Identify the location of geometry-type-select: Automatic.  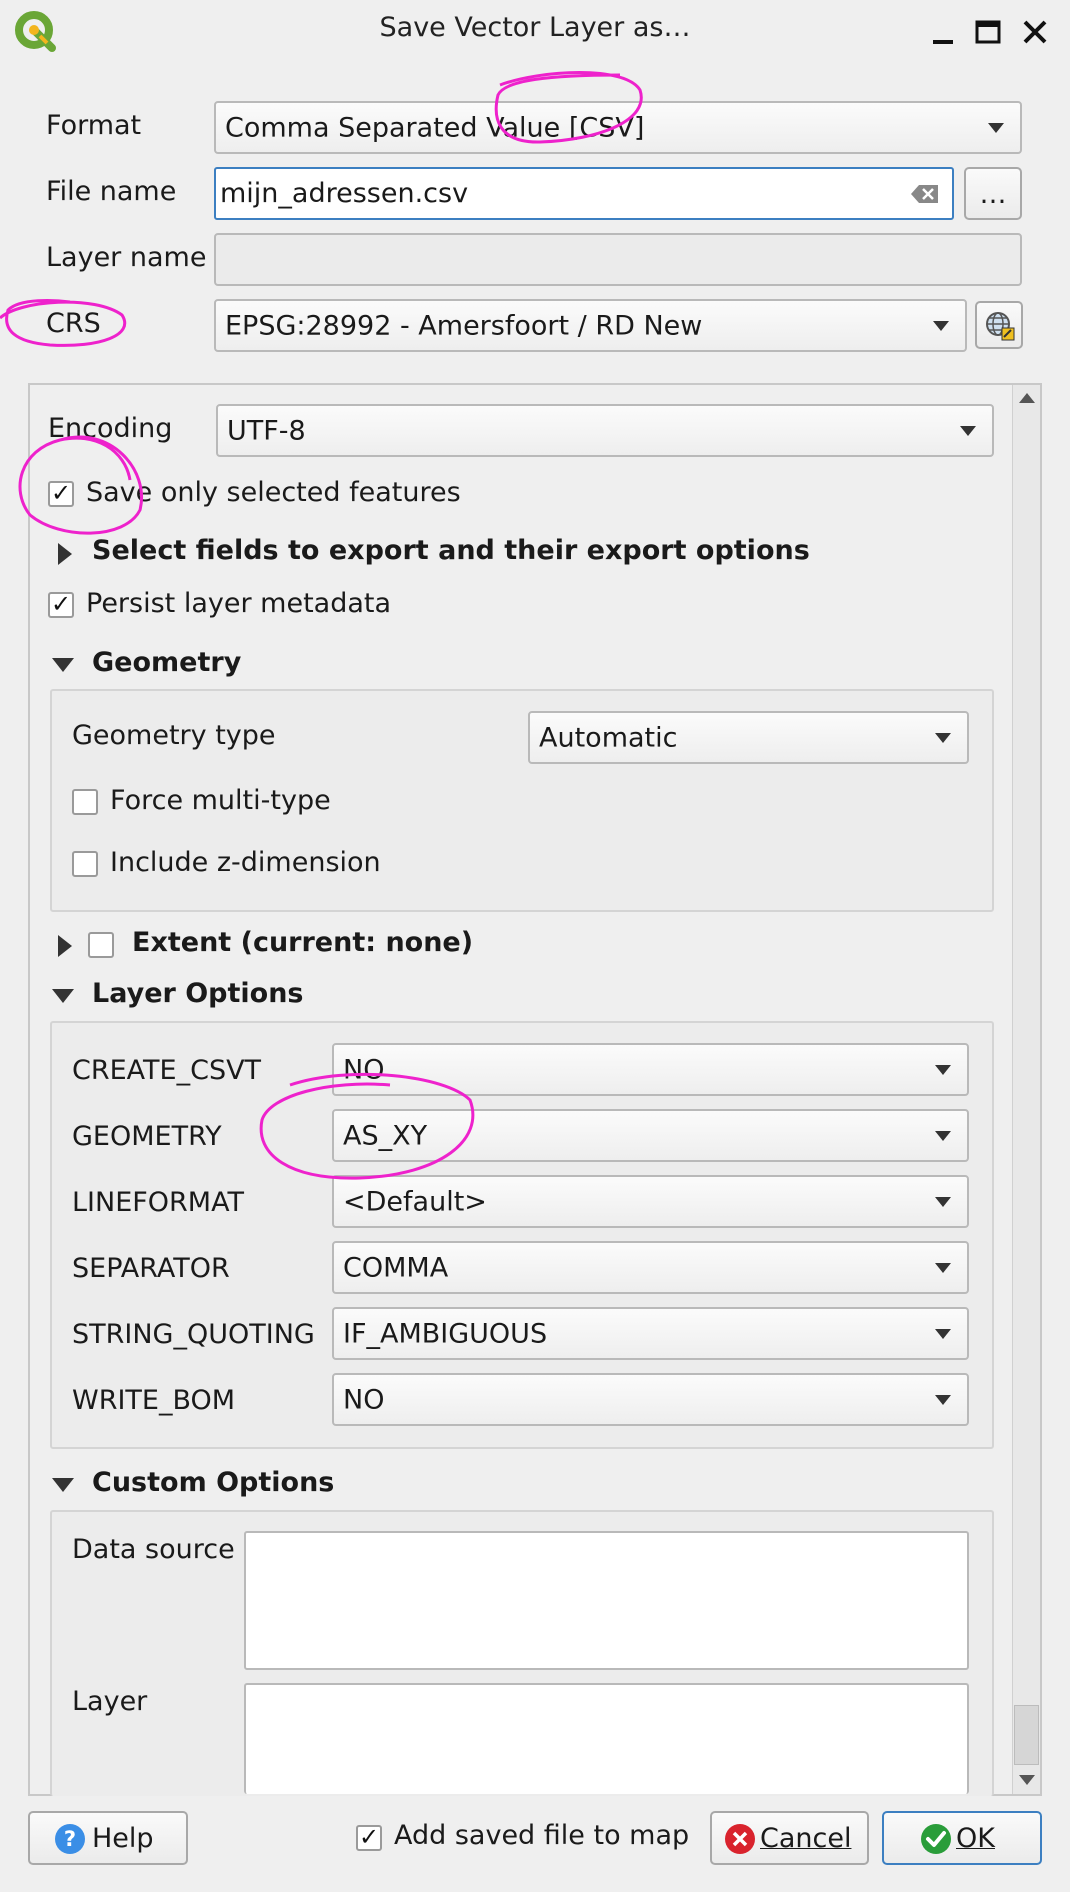
(748, 737).